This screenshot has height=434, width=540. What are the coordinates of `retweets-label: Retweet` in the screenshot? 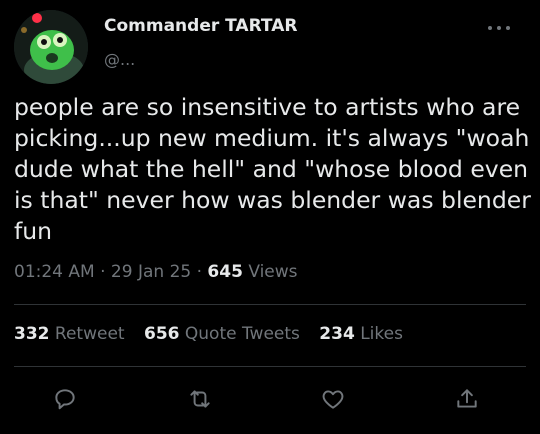 It's located at (89, 334).